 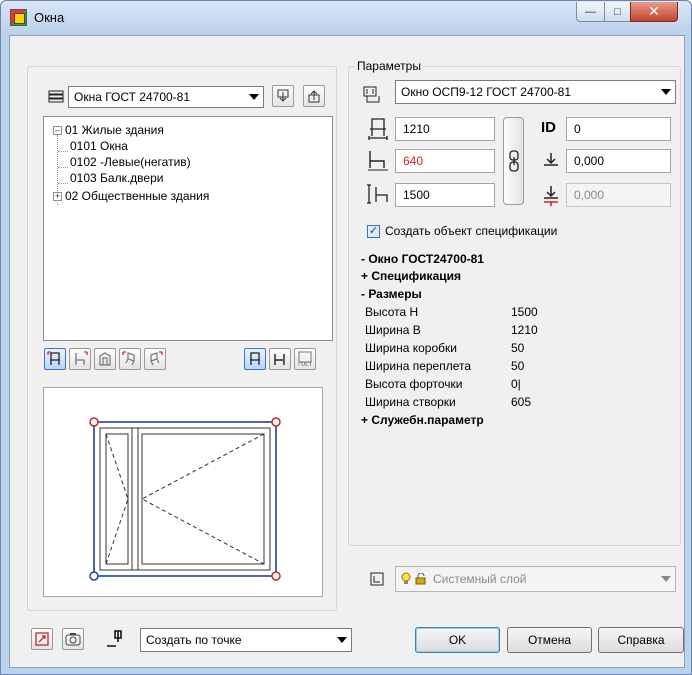 I want to click on window-type-select: Окно ОСП9-12 ГОСТ 24700-81, so click(x=535, y=92).